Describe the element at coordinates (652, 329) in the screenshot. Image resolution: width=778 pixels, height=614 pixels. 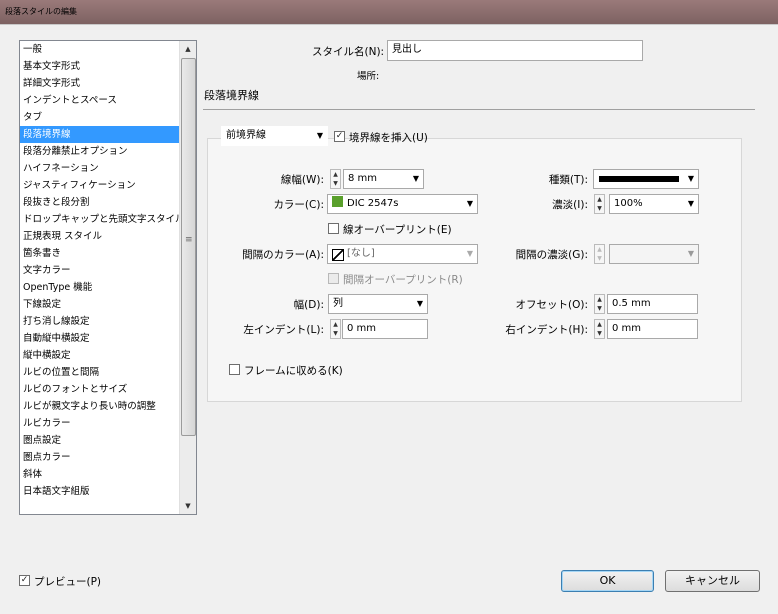
I see `right-indent-input: 0 mm` at that location.